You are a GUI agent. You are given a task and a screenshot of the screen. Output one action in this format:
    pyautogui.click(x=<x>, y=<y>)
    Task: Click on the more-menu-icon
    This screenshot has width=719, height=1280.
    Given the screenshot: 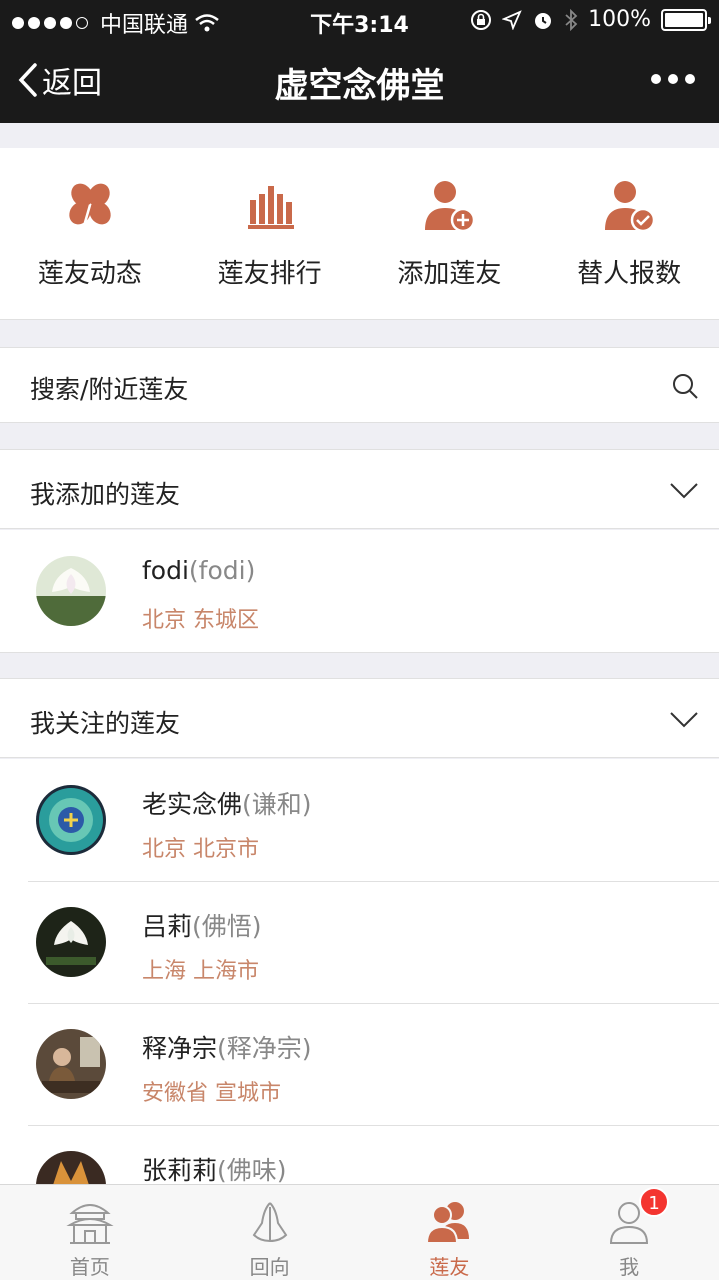 What is the action you would take?
    pyautogui.click(x=673, y=79)
    